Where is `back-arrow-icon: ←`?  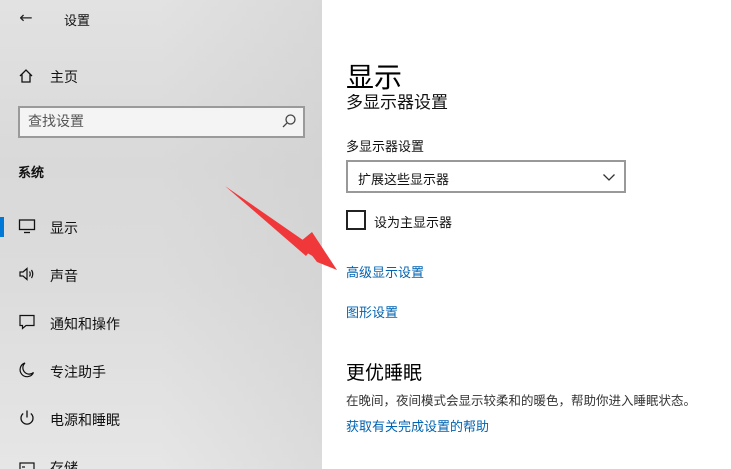
back-arrow-icon: ← is located at coordinates (26, 18).